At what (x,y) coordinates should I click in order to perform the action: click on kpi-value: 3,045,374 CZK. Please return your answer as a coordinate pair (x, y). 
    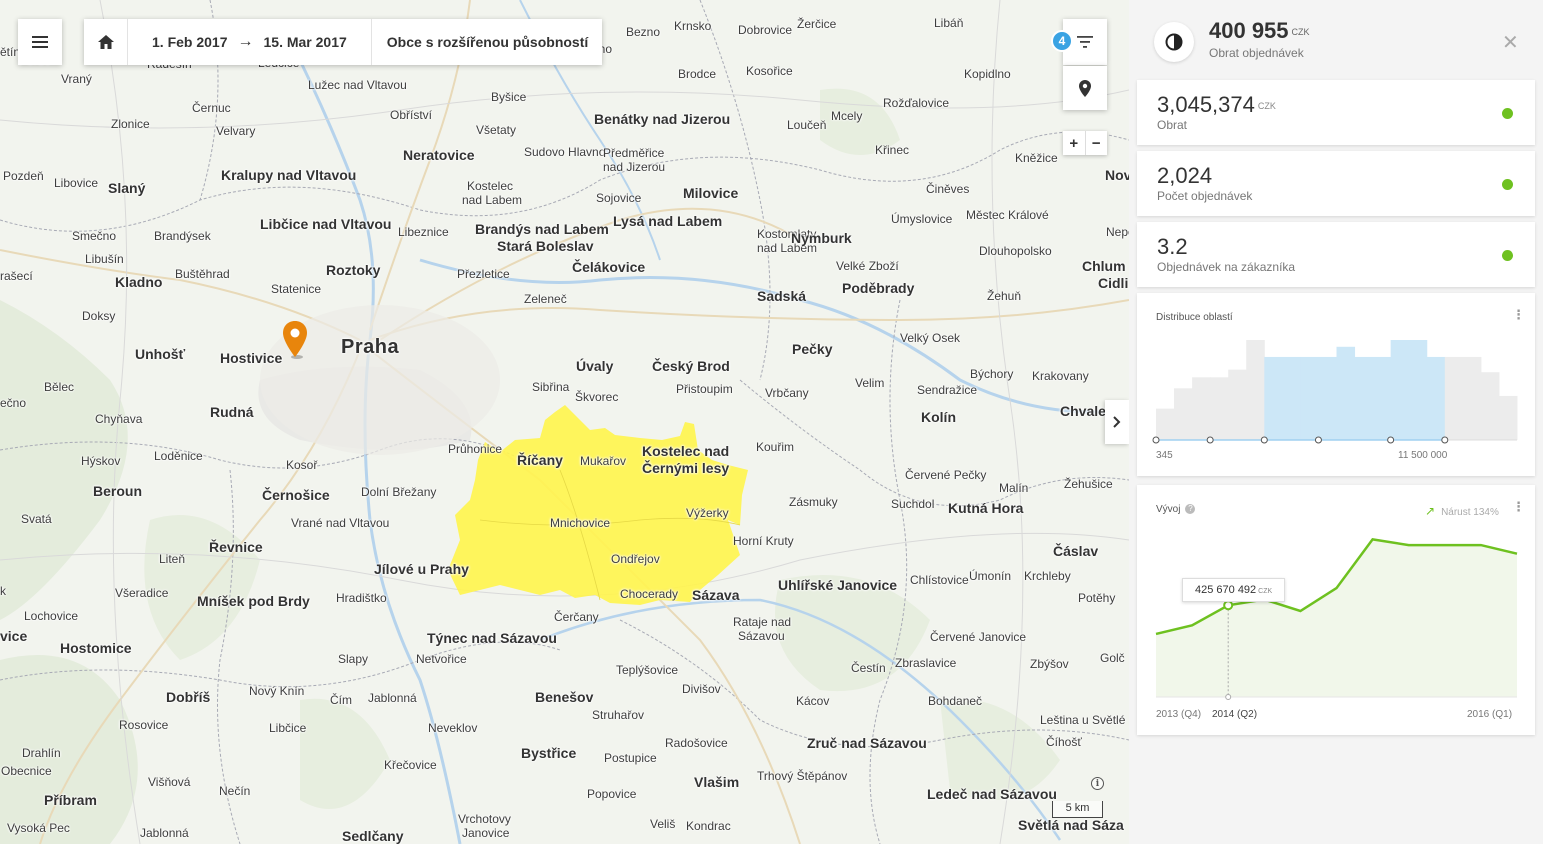
    Looking at the image, I should click on (1216, 104).